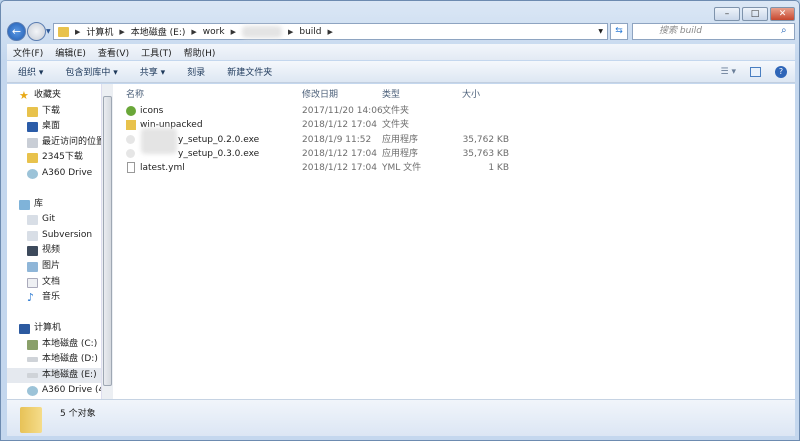 The width and height of the screenshot is (800, 441). I want to click on file-name: icons, so click(152, 111).